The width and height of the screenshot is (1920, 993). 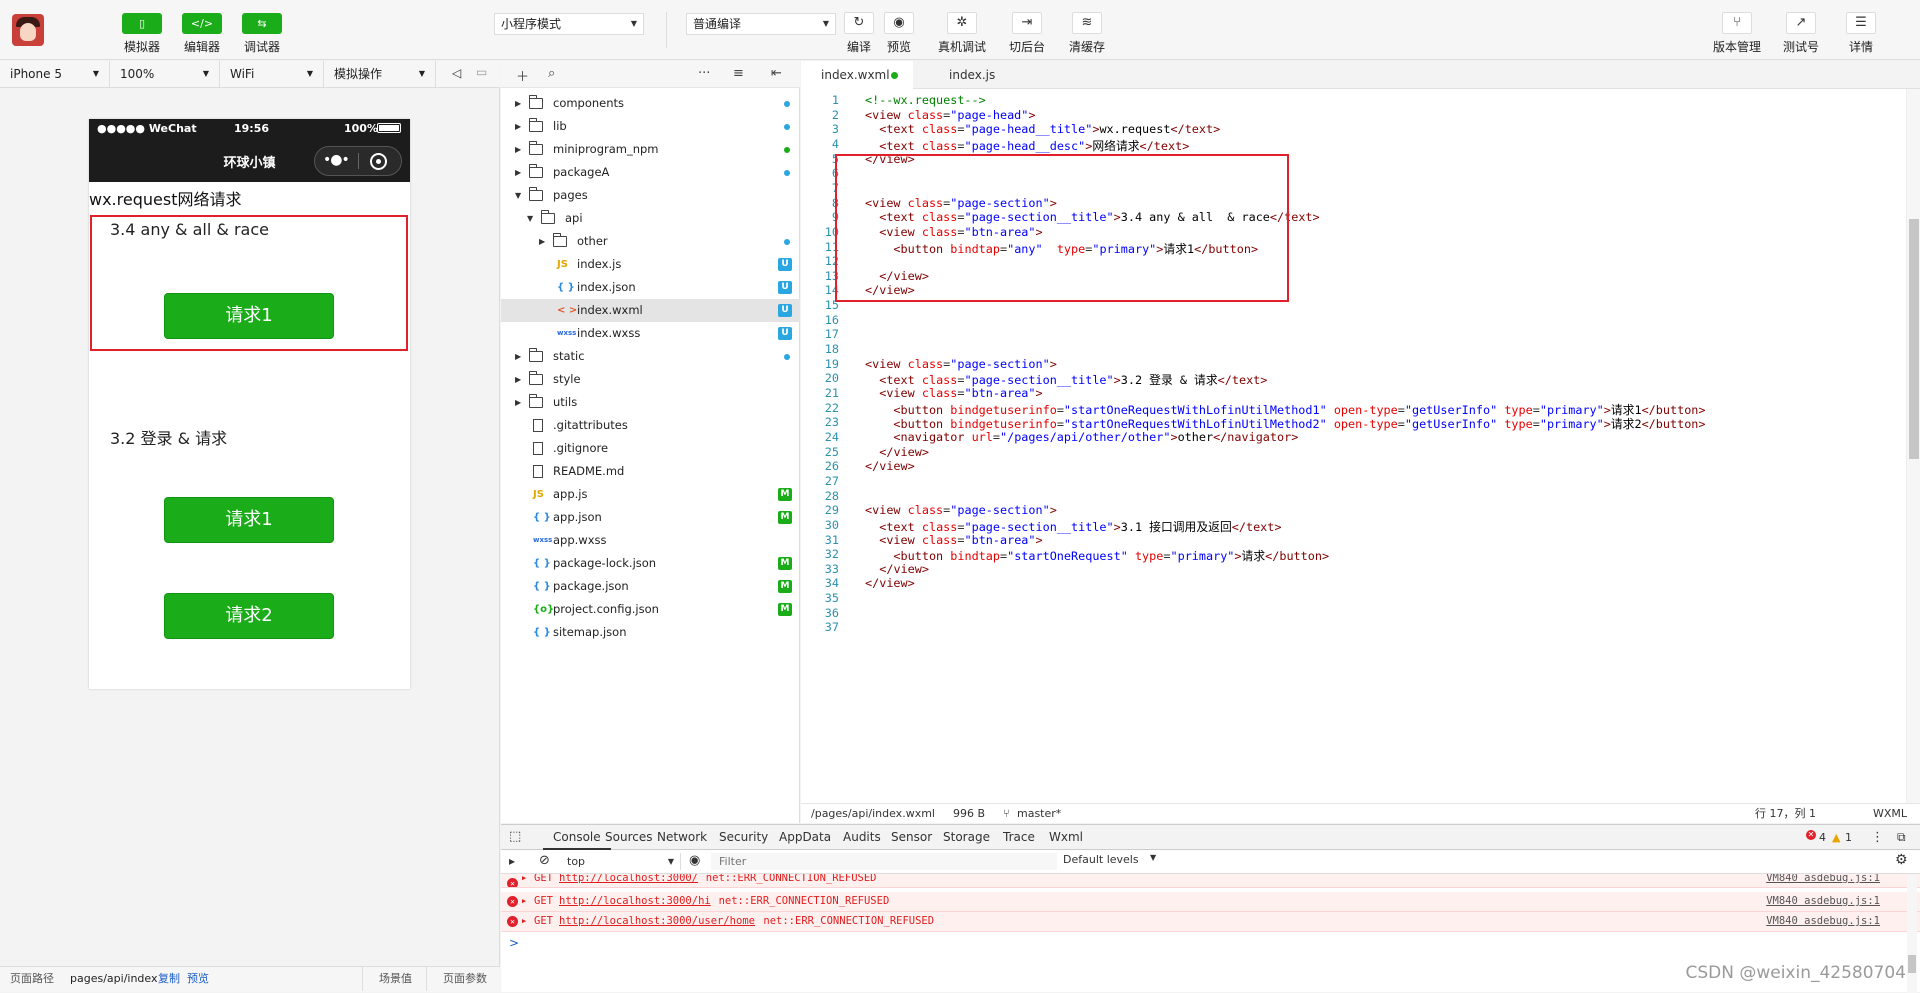 I want to click on file-tree-item: { } package-lock.json M, so click(x=650, y=563).